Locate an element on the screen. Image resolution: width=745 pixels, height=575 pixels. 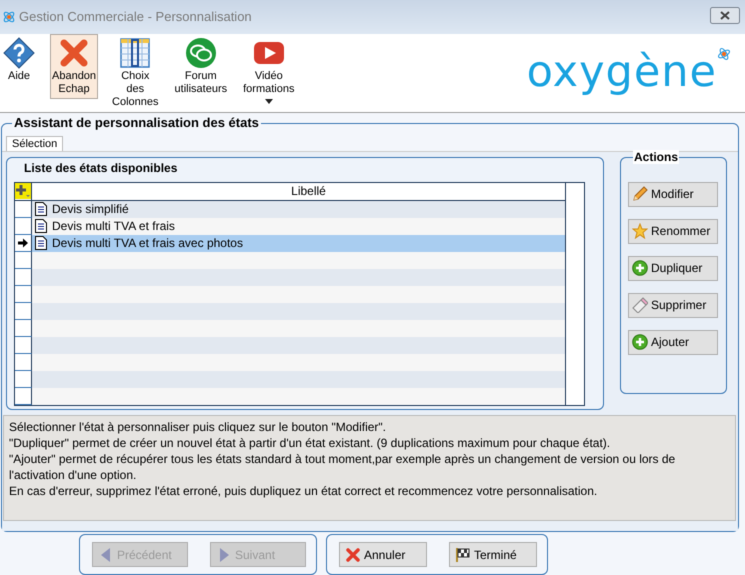
logo-text: oxygène is located at coordinates (621, 72).